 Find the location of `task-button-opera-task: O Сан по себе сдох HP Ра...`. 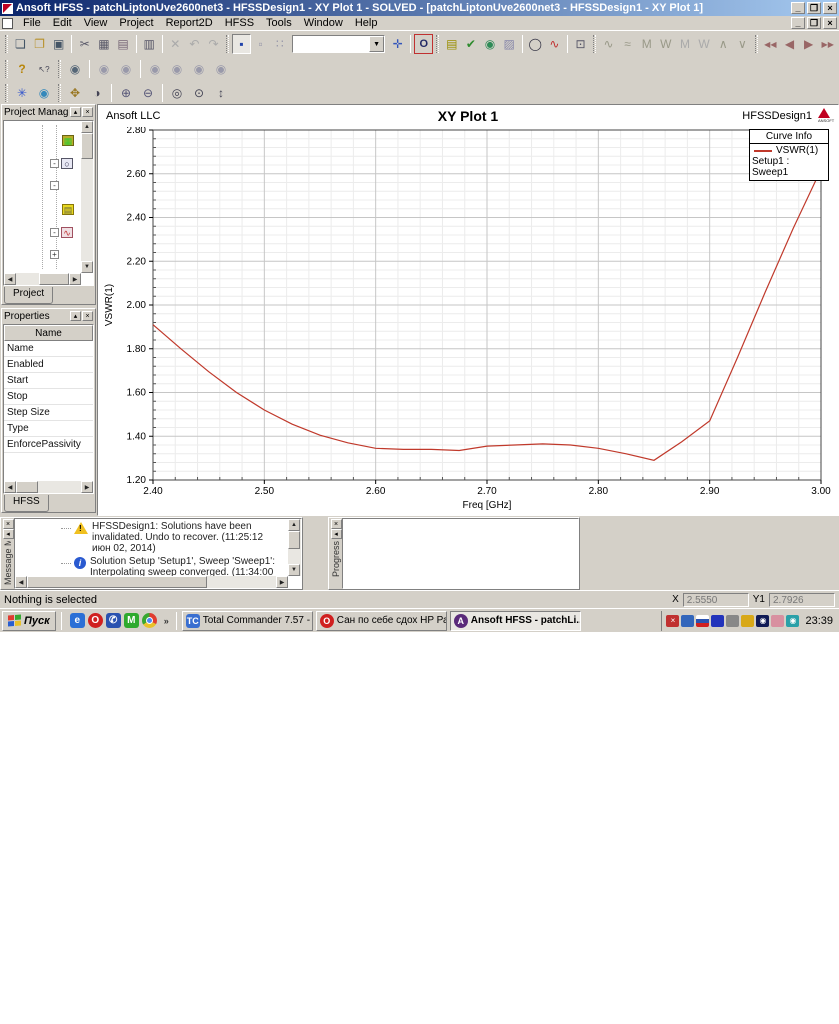

task-button-opera-task: O Сан по себе сдох HP Ра... is located at coordinates (381, 620).